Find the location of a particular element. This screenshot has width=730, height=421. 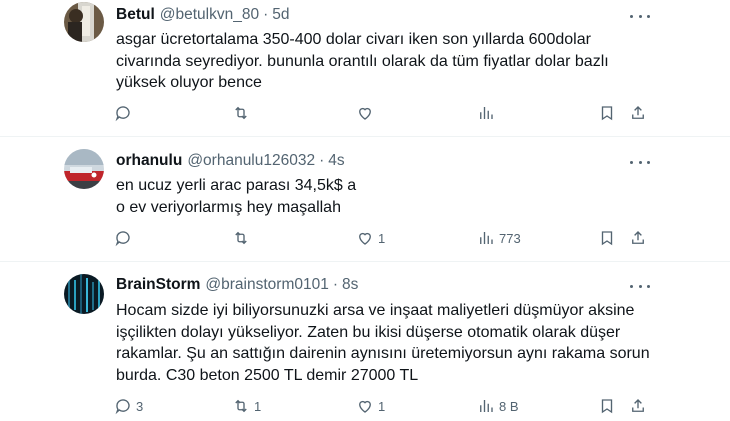

timestamp: 5d is located at coordinates (280, 15).